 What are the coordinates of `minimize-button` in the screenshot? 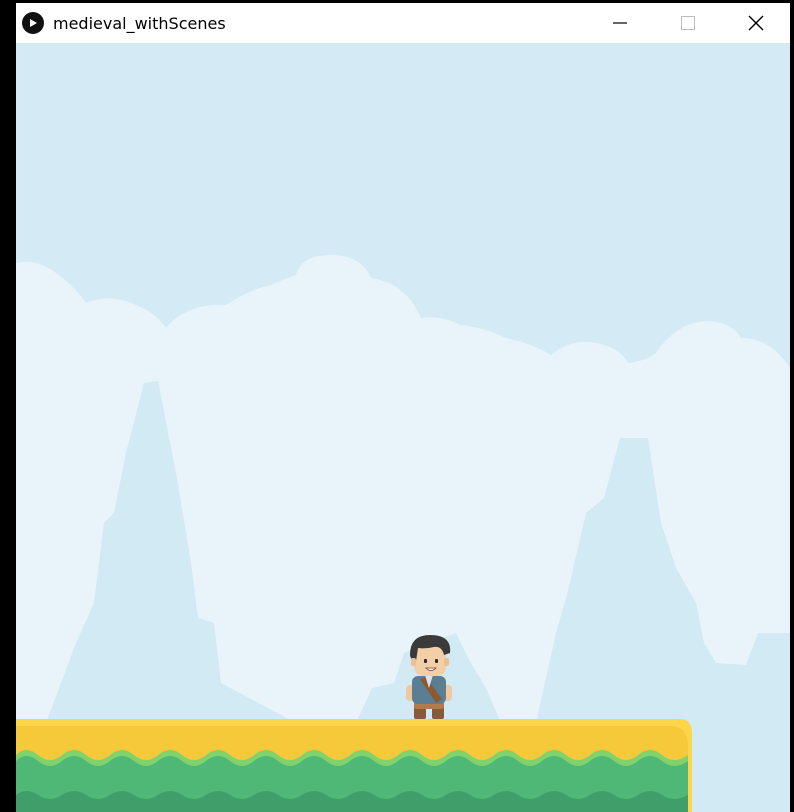 It's located at (620, 23).